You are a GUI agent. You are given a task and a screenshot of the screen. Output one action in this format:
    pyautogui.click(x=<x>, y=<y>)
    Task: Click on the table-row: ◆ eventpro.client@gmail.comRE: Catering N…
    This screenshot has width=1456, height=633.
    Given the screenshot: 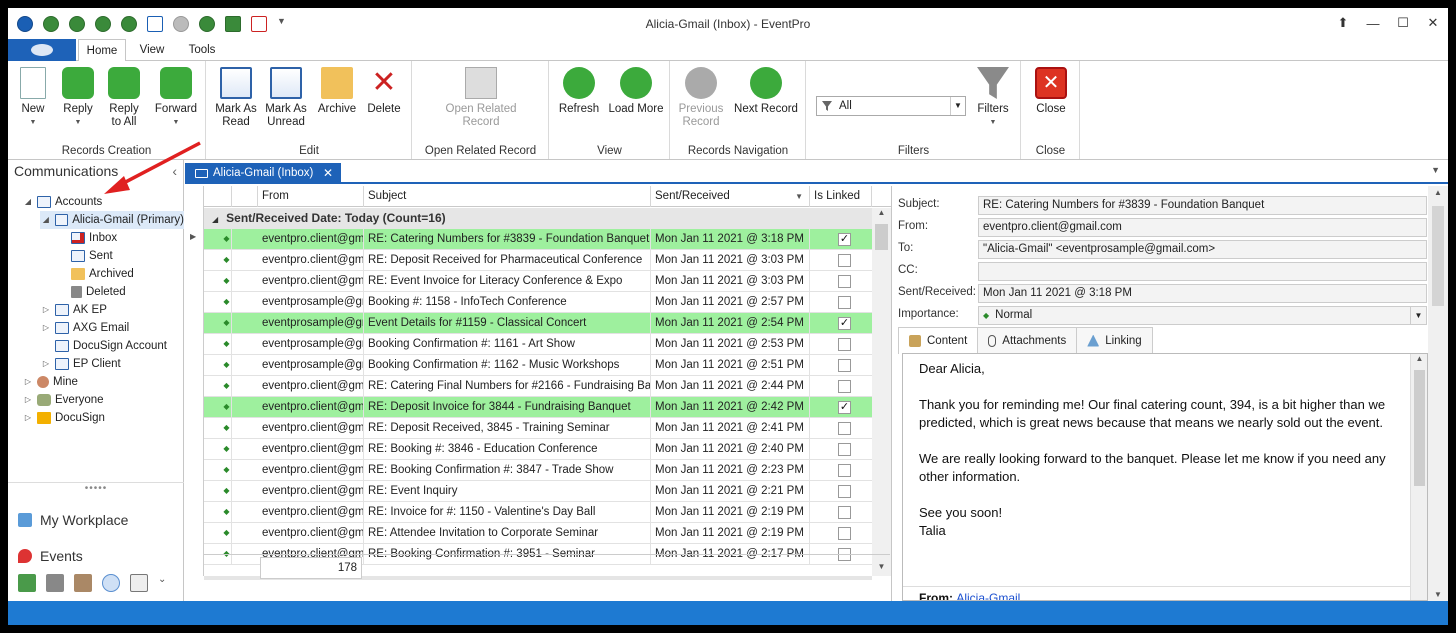 What is the action you would take?
    pyautogui.click(x=538, y=239)
    